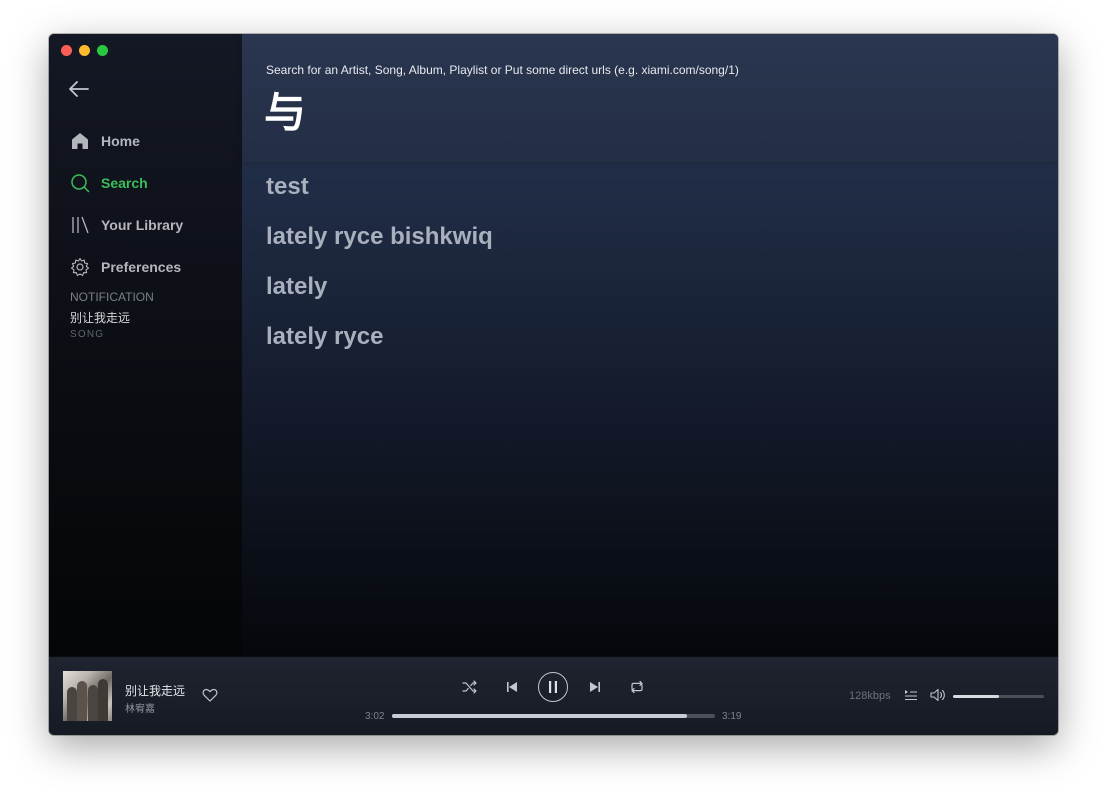  What do you see at coordinates (379, 345) in the screenshot?
I see `suggestion-item: lately ryce` at bounding box center [379, 345].